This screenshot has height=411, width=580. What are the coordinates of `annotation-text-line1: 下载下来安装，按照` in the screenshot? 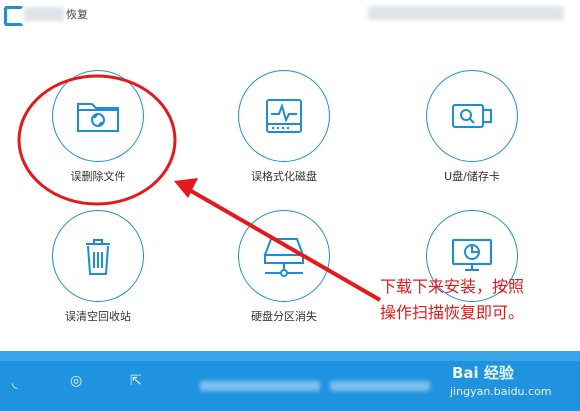 It's located at (452, 286).